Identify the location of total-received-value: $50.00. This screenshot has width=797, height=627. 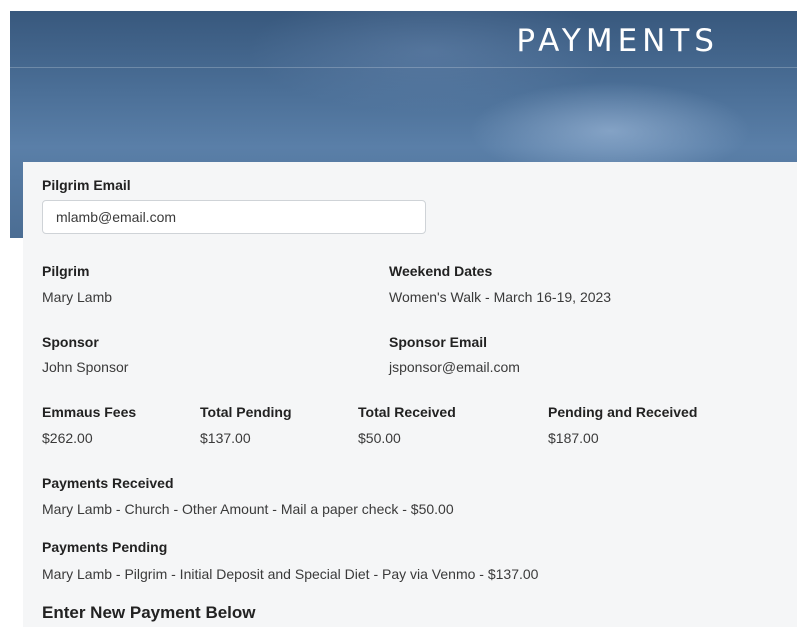
(379, 438).